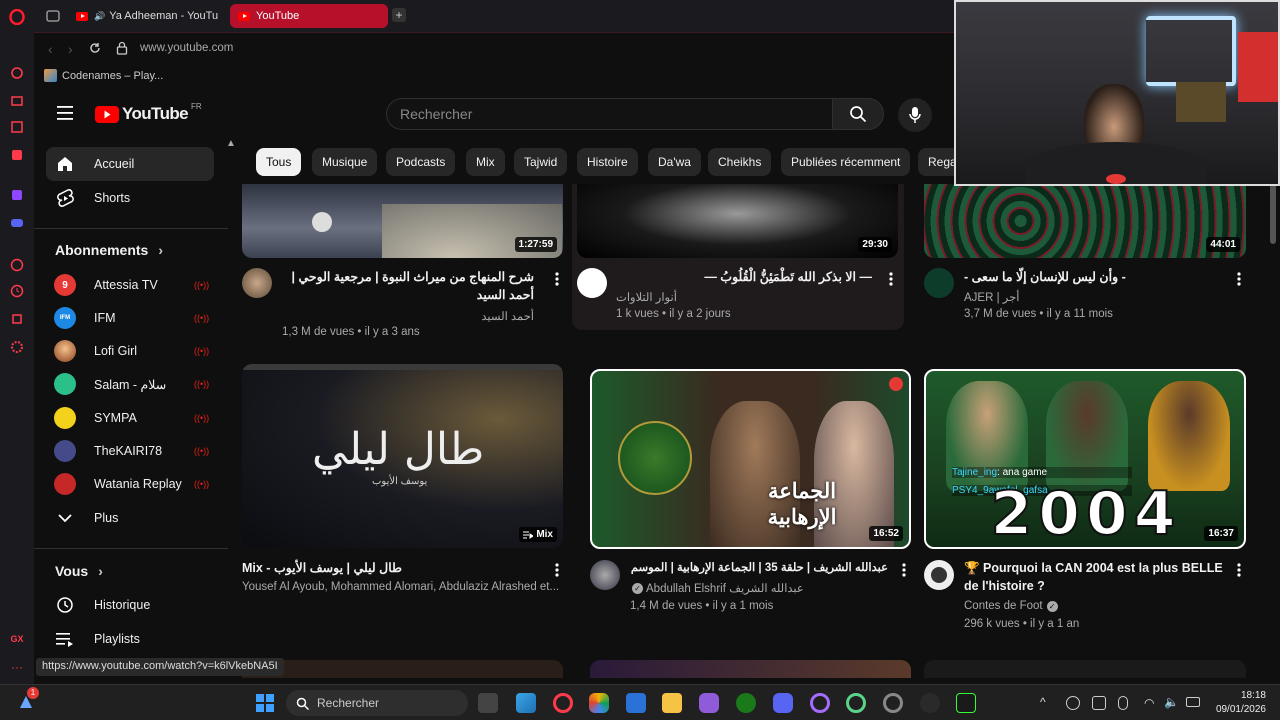 Image resolution: width=1280 pixels, height=720 pixels. I want to click on taskbar-search: Rechercher, so click(377, 703).